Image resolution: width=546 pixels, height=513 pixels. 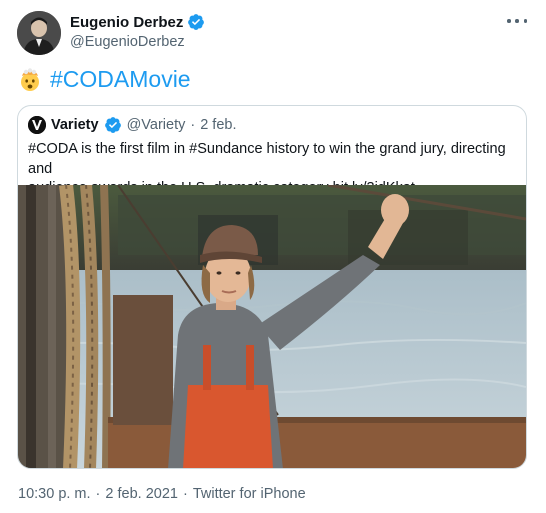 What do you see at coordinates (196, 22) in the screenshot?
I see `verified-badge-icon` at bounding box center [196, 22].